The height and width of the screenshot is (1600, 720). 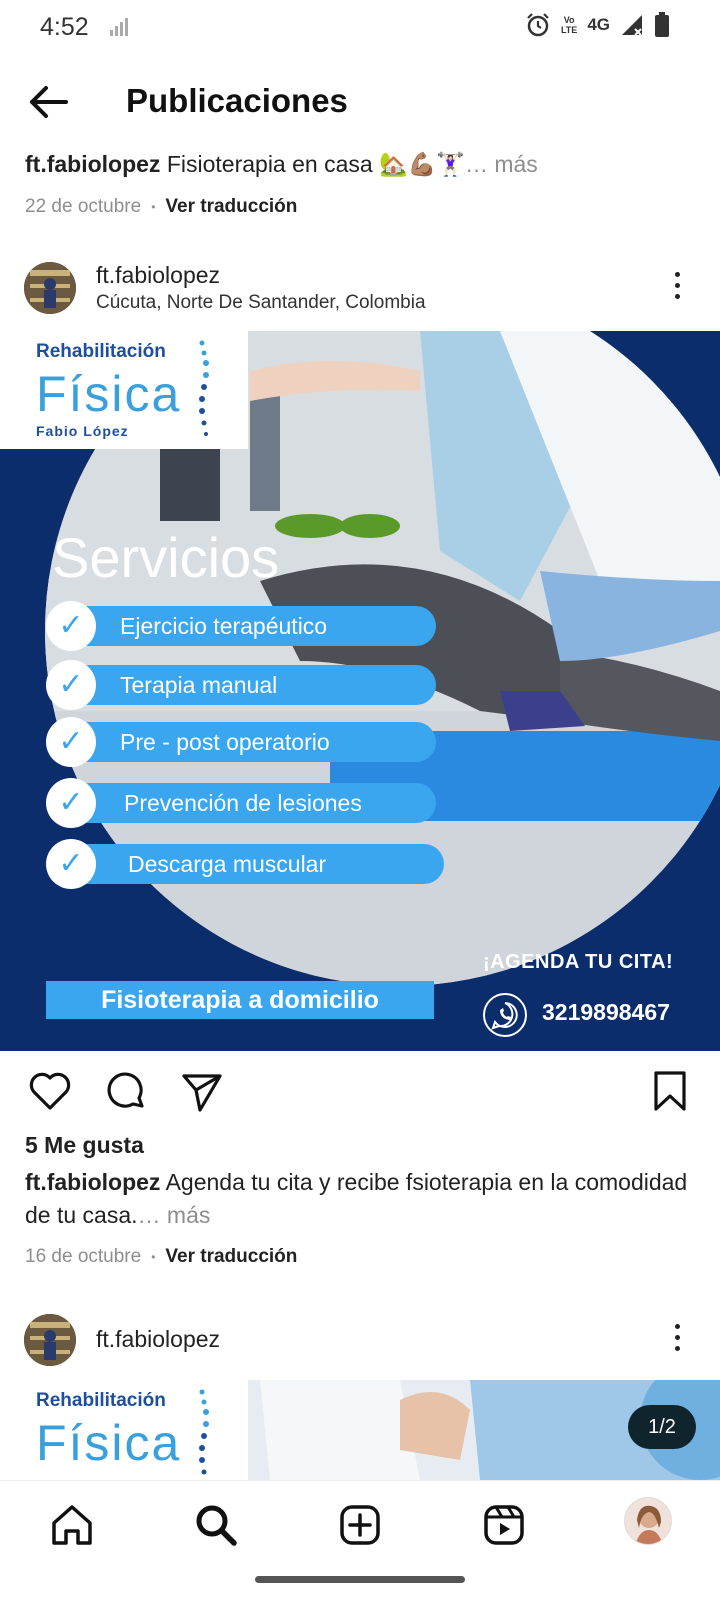 What do you see at coordinates (241, 626) in the screenshot?
I see `service-item: ✓ Ejercicio terapéutico` at bounding box center [241, 626].